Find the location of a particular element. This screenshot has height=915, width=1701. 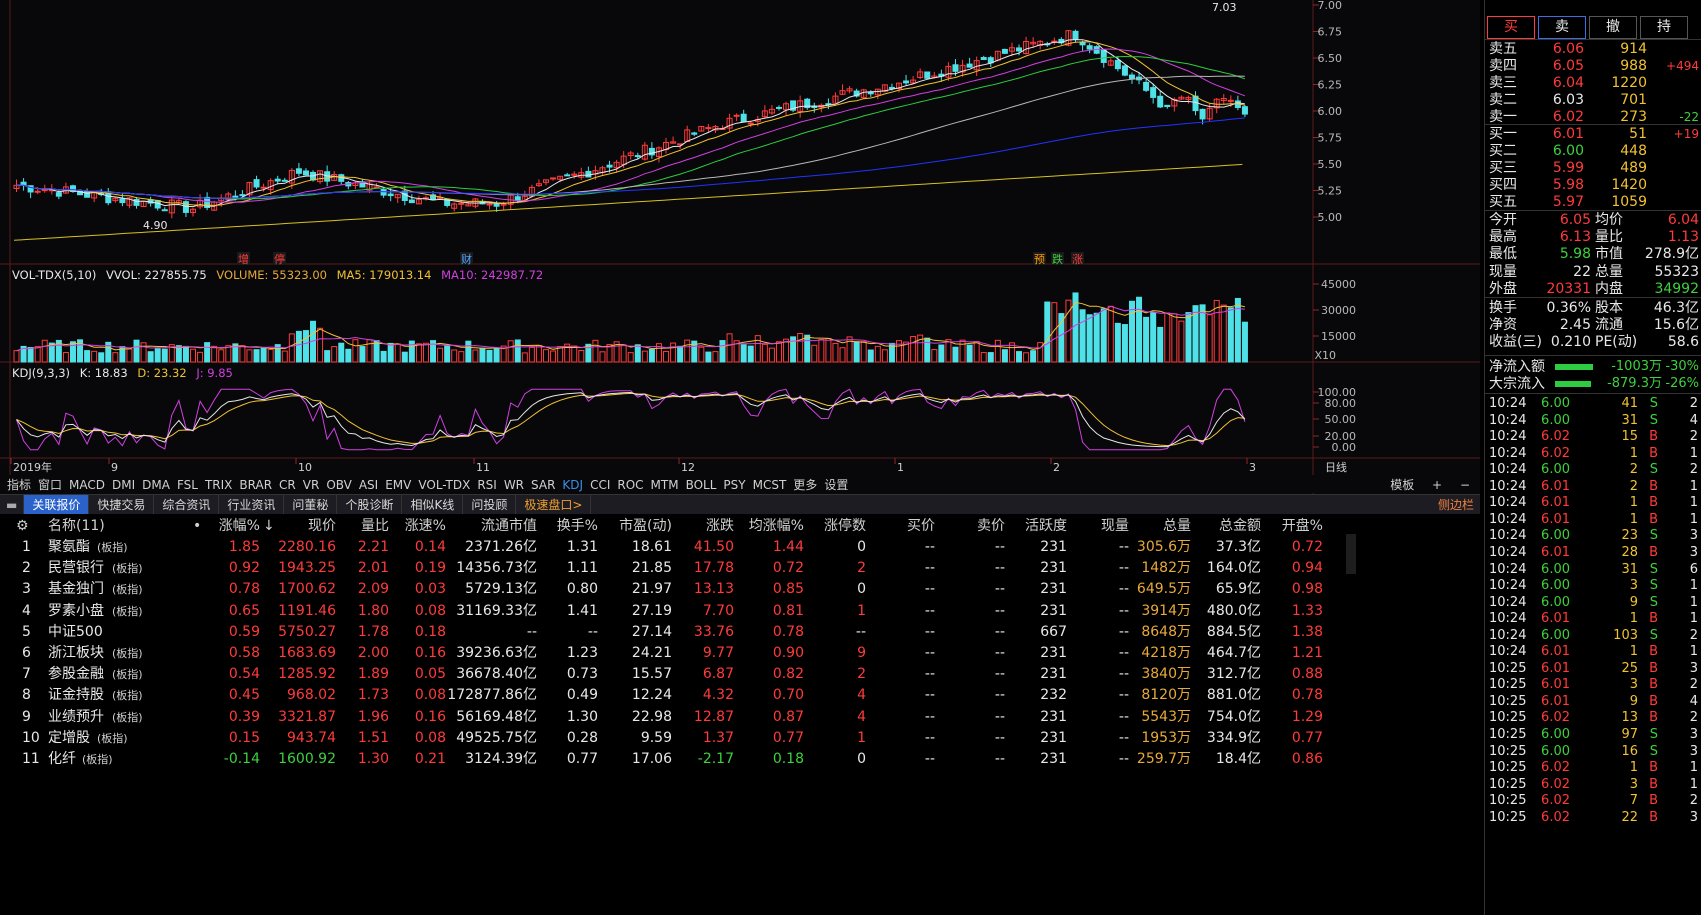

bottom-tab: 极速盘口> is located at coordinates (554, 505).